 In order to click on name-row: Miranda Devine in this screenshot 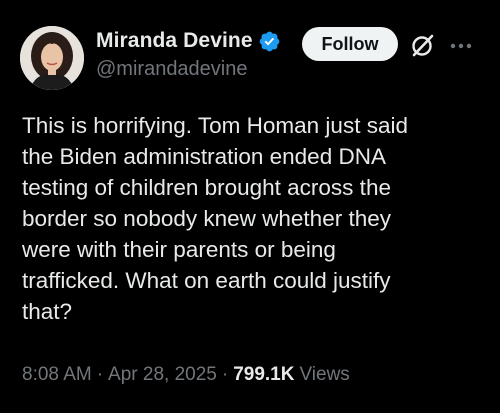, I will do `click(188, 41)`.